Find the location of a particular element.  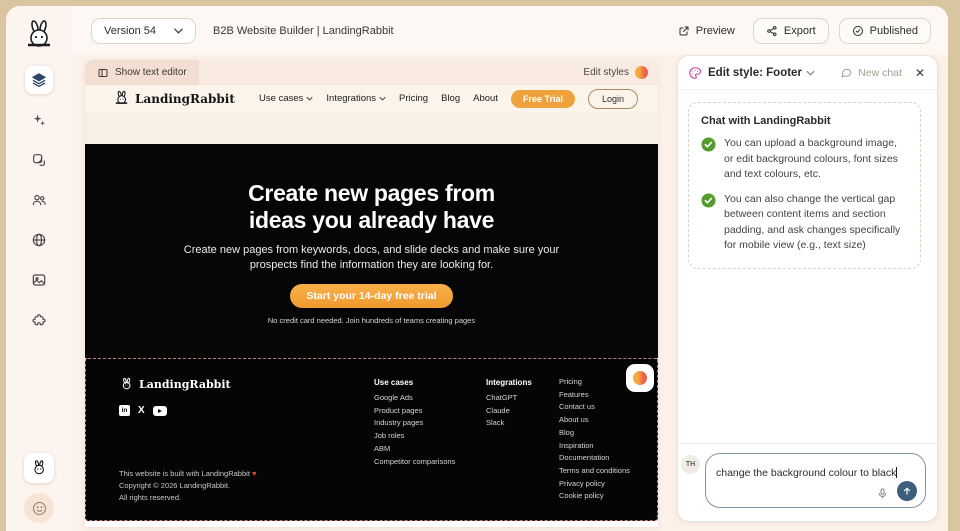

footer-link: Blog is located at coordinates (594, 433).